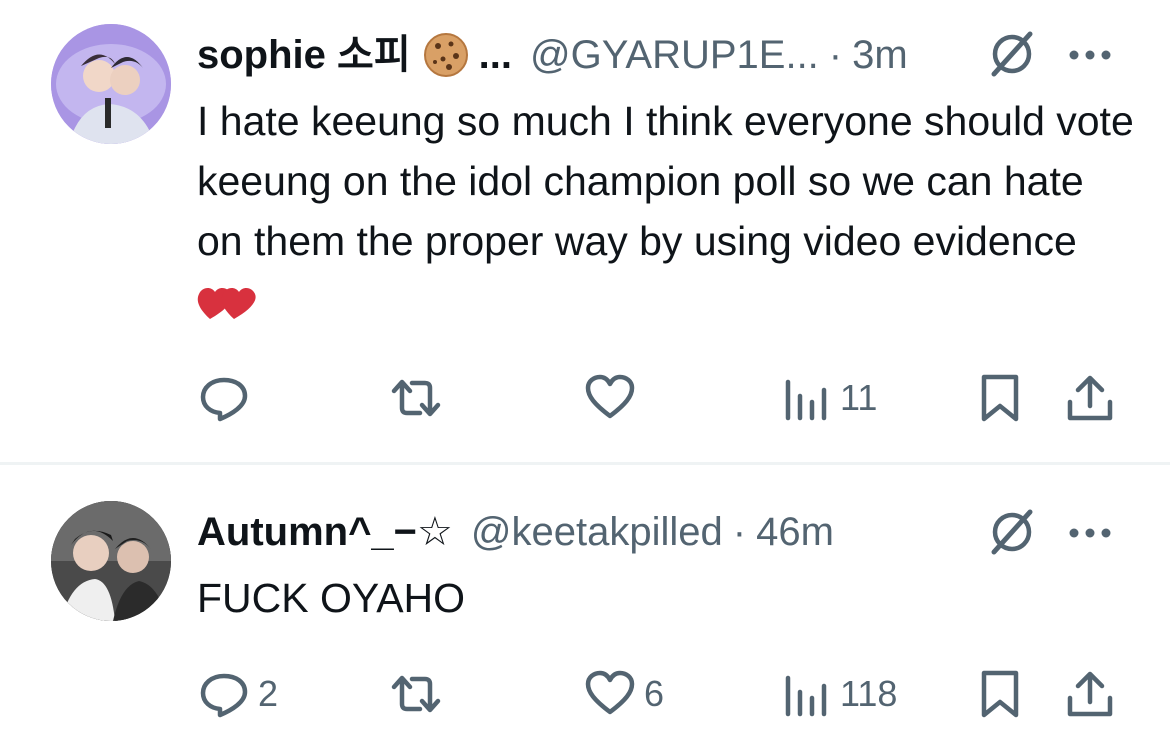  I want to click on tweet-actions: 11, so click(585, 398).